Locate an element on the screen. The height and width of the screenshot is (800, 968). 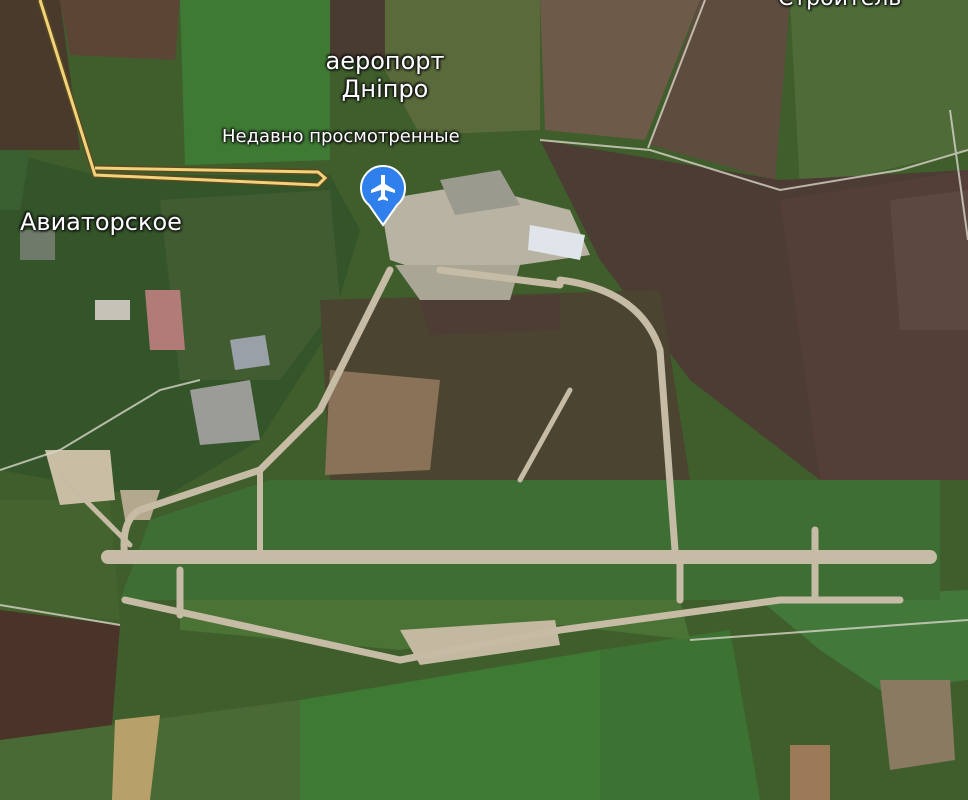
village-label: Авиаторское is located at coordinates (101, 222).